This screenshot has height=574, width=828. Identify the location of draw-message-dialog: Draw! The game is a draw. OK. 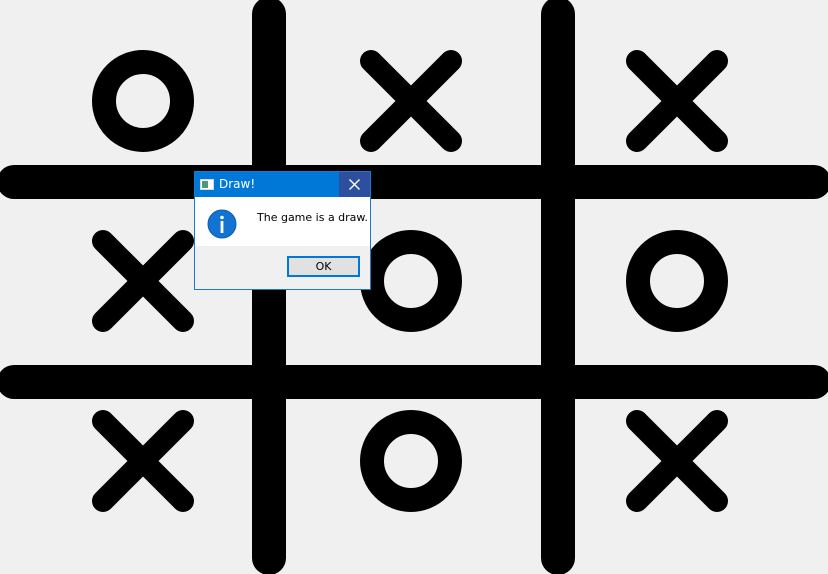
(282, 230).